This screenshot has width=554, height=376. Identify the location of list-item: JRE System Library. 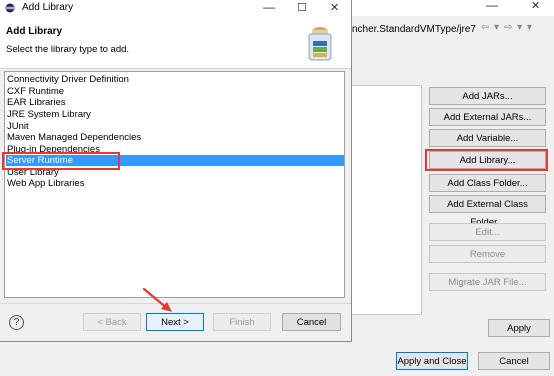
(175, 114).